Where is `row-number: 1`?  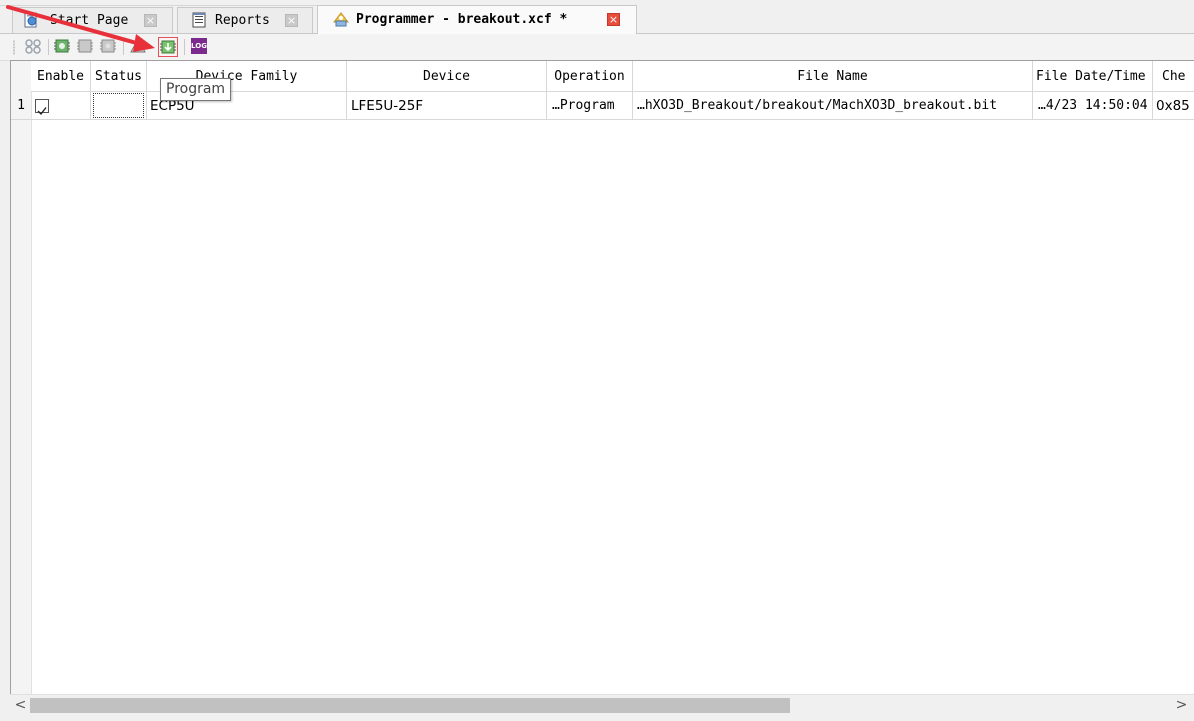 row-number: 1 is located at coordinates (21, 106).